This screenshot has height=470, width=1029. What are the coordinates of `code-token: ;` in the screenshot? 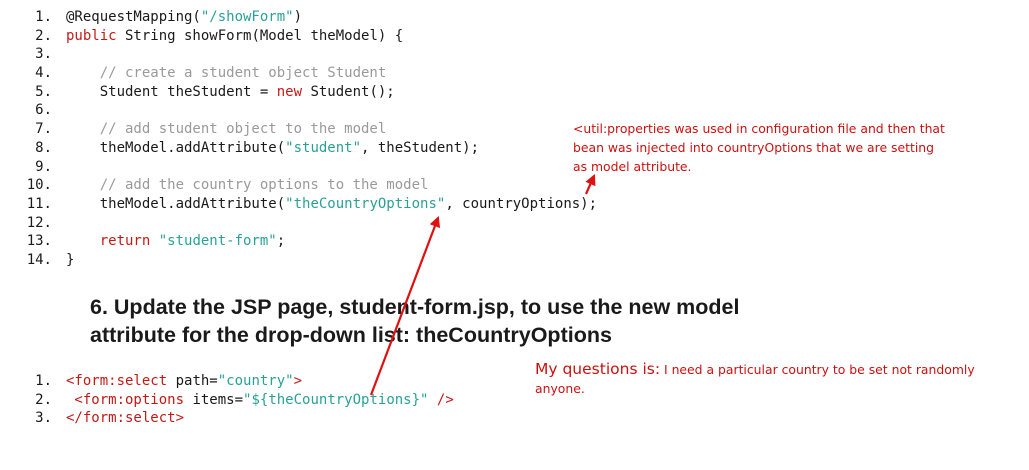 It's located at (281, 241).